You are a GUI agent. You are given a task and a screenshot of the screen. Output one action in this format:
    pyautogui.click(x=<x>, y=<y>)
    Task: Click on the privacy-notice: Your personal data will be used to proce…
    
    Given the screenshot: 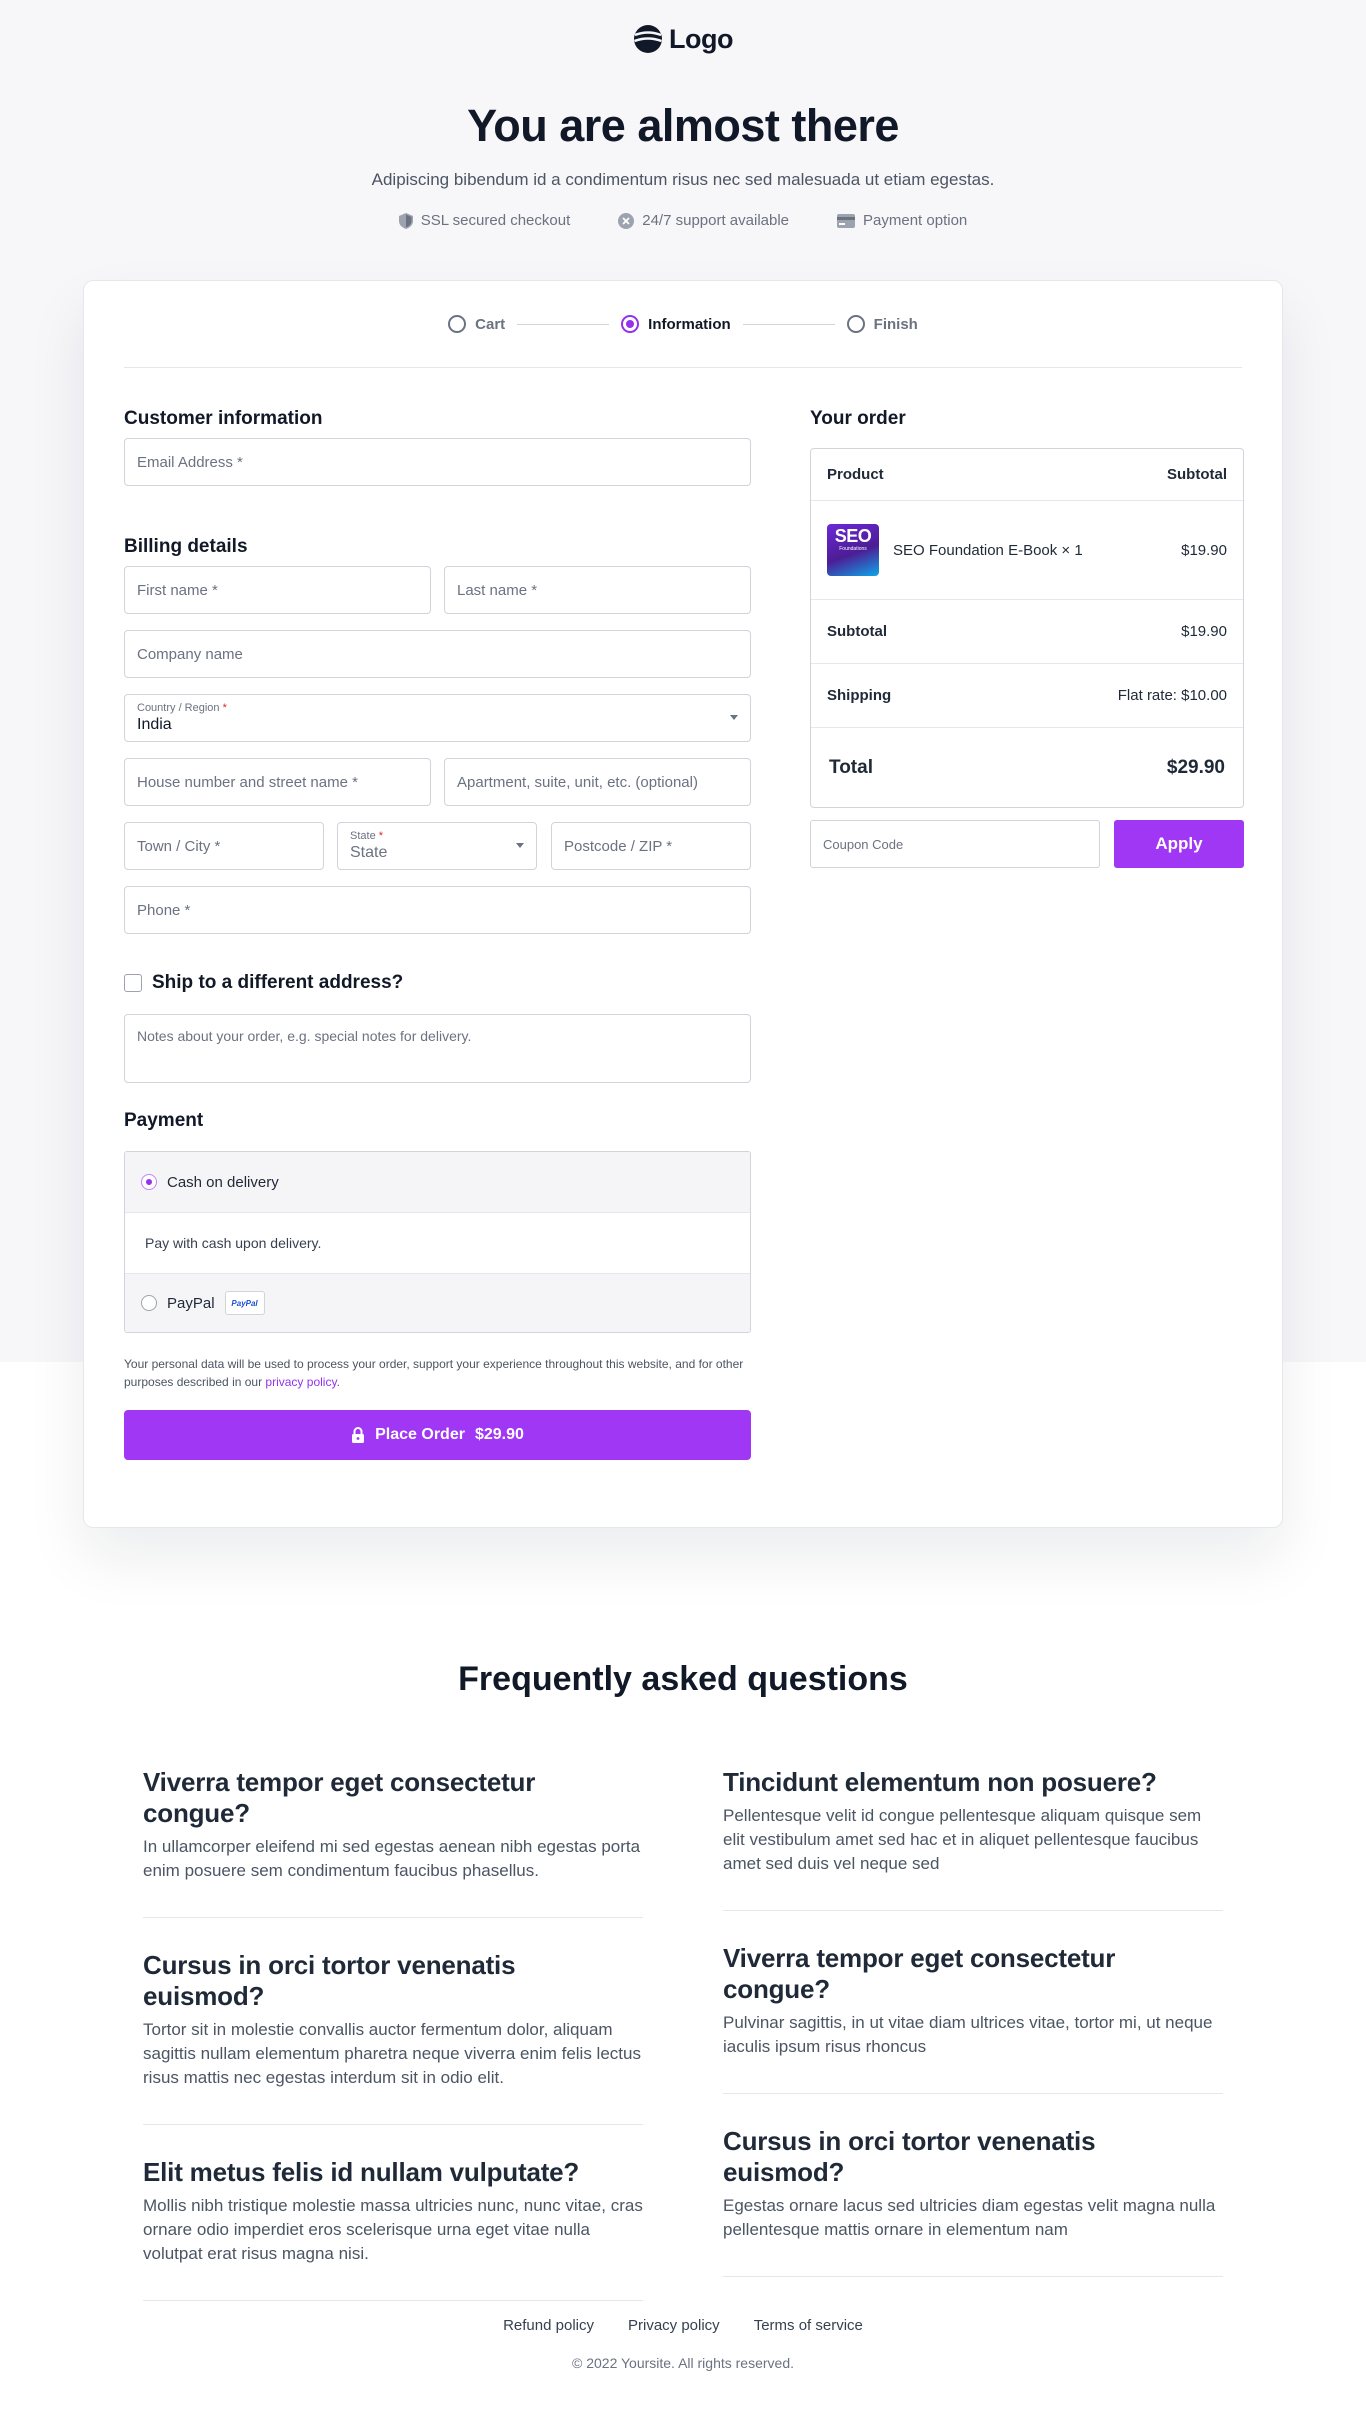 What is the action you would take?
    pyautogui.click(x=437, y=1373)
    